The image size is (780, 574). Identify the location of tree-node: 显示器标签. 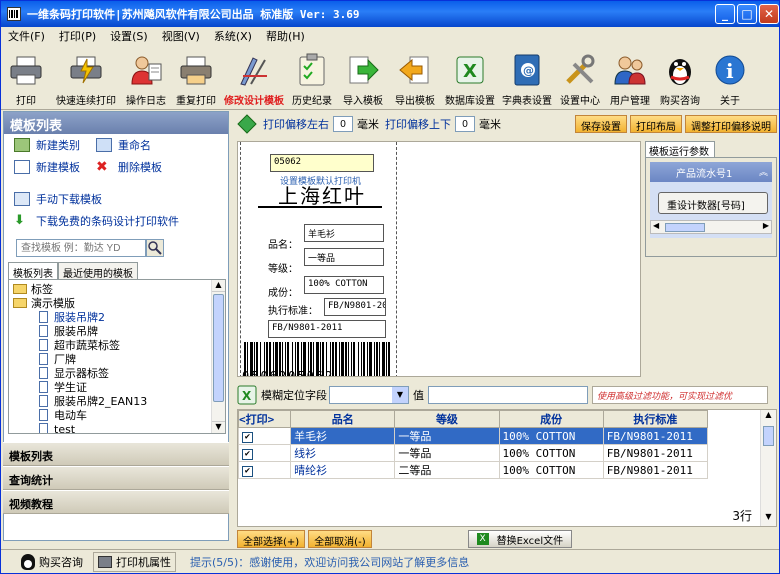
(119, 373).